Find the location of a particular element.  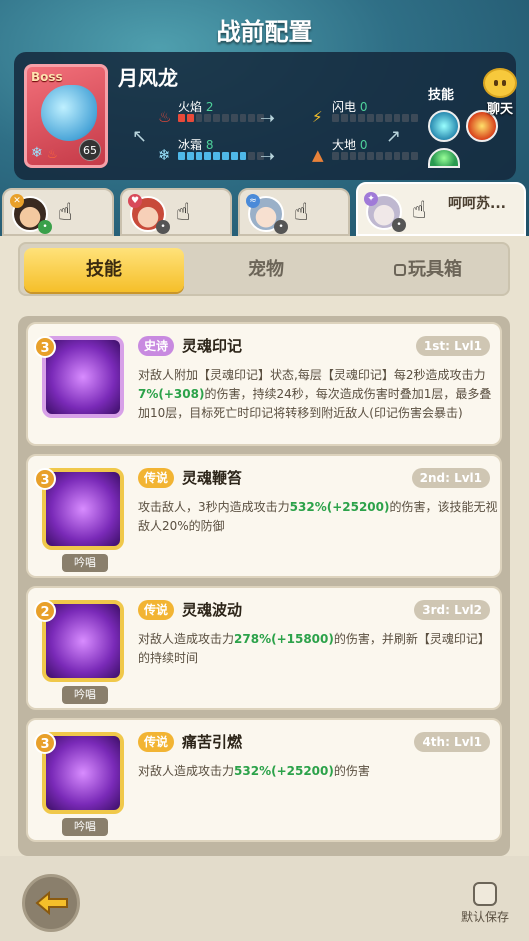

hero-tab-1: ✕ • ☝ is located at coordinates (58, 212).